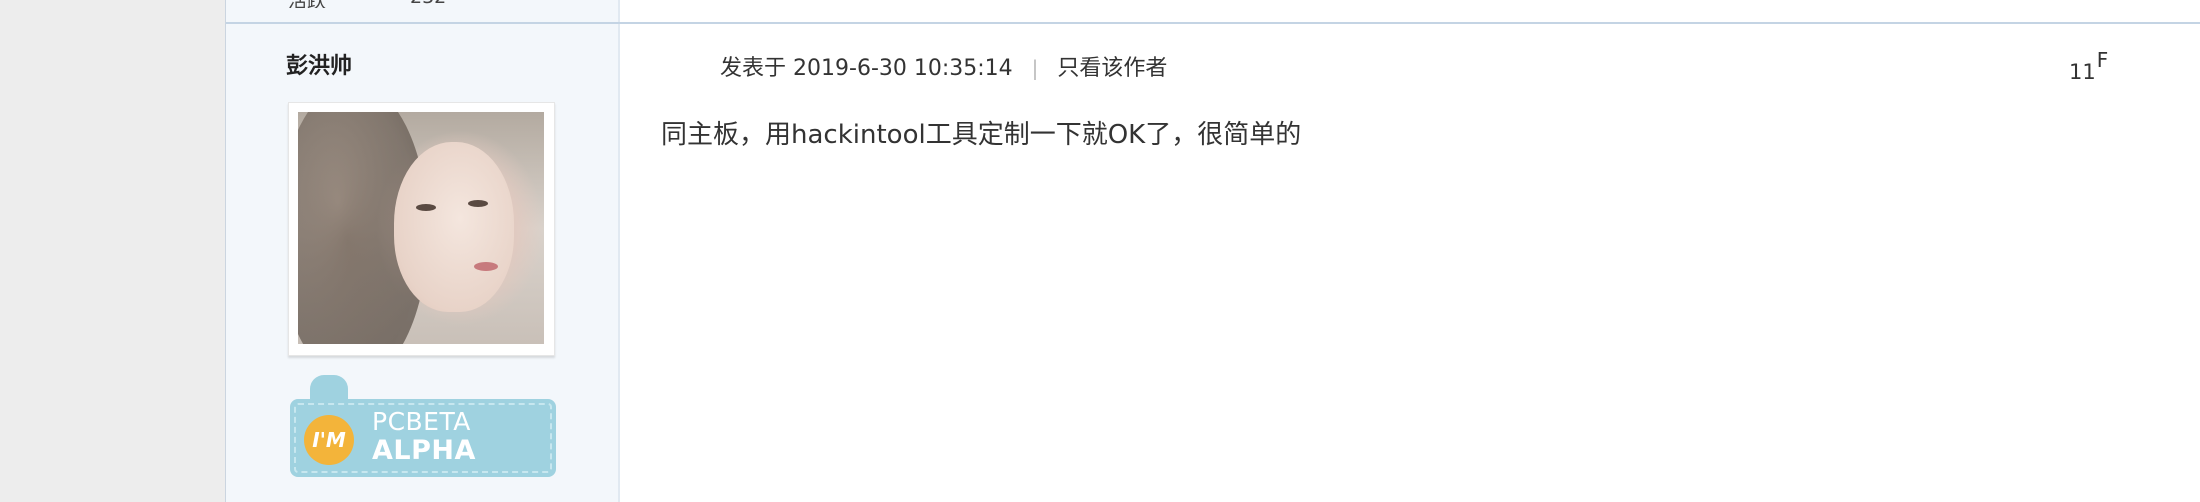 The image size is (2200, 502). Describe the element at coordinates (428, 4) in the screenshot. I see `previous-post-stat-value: 232` at that location.